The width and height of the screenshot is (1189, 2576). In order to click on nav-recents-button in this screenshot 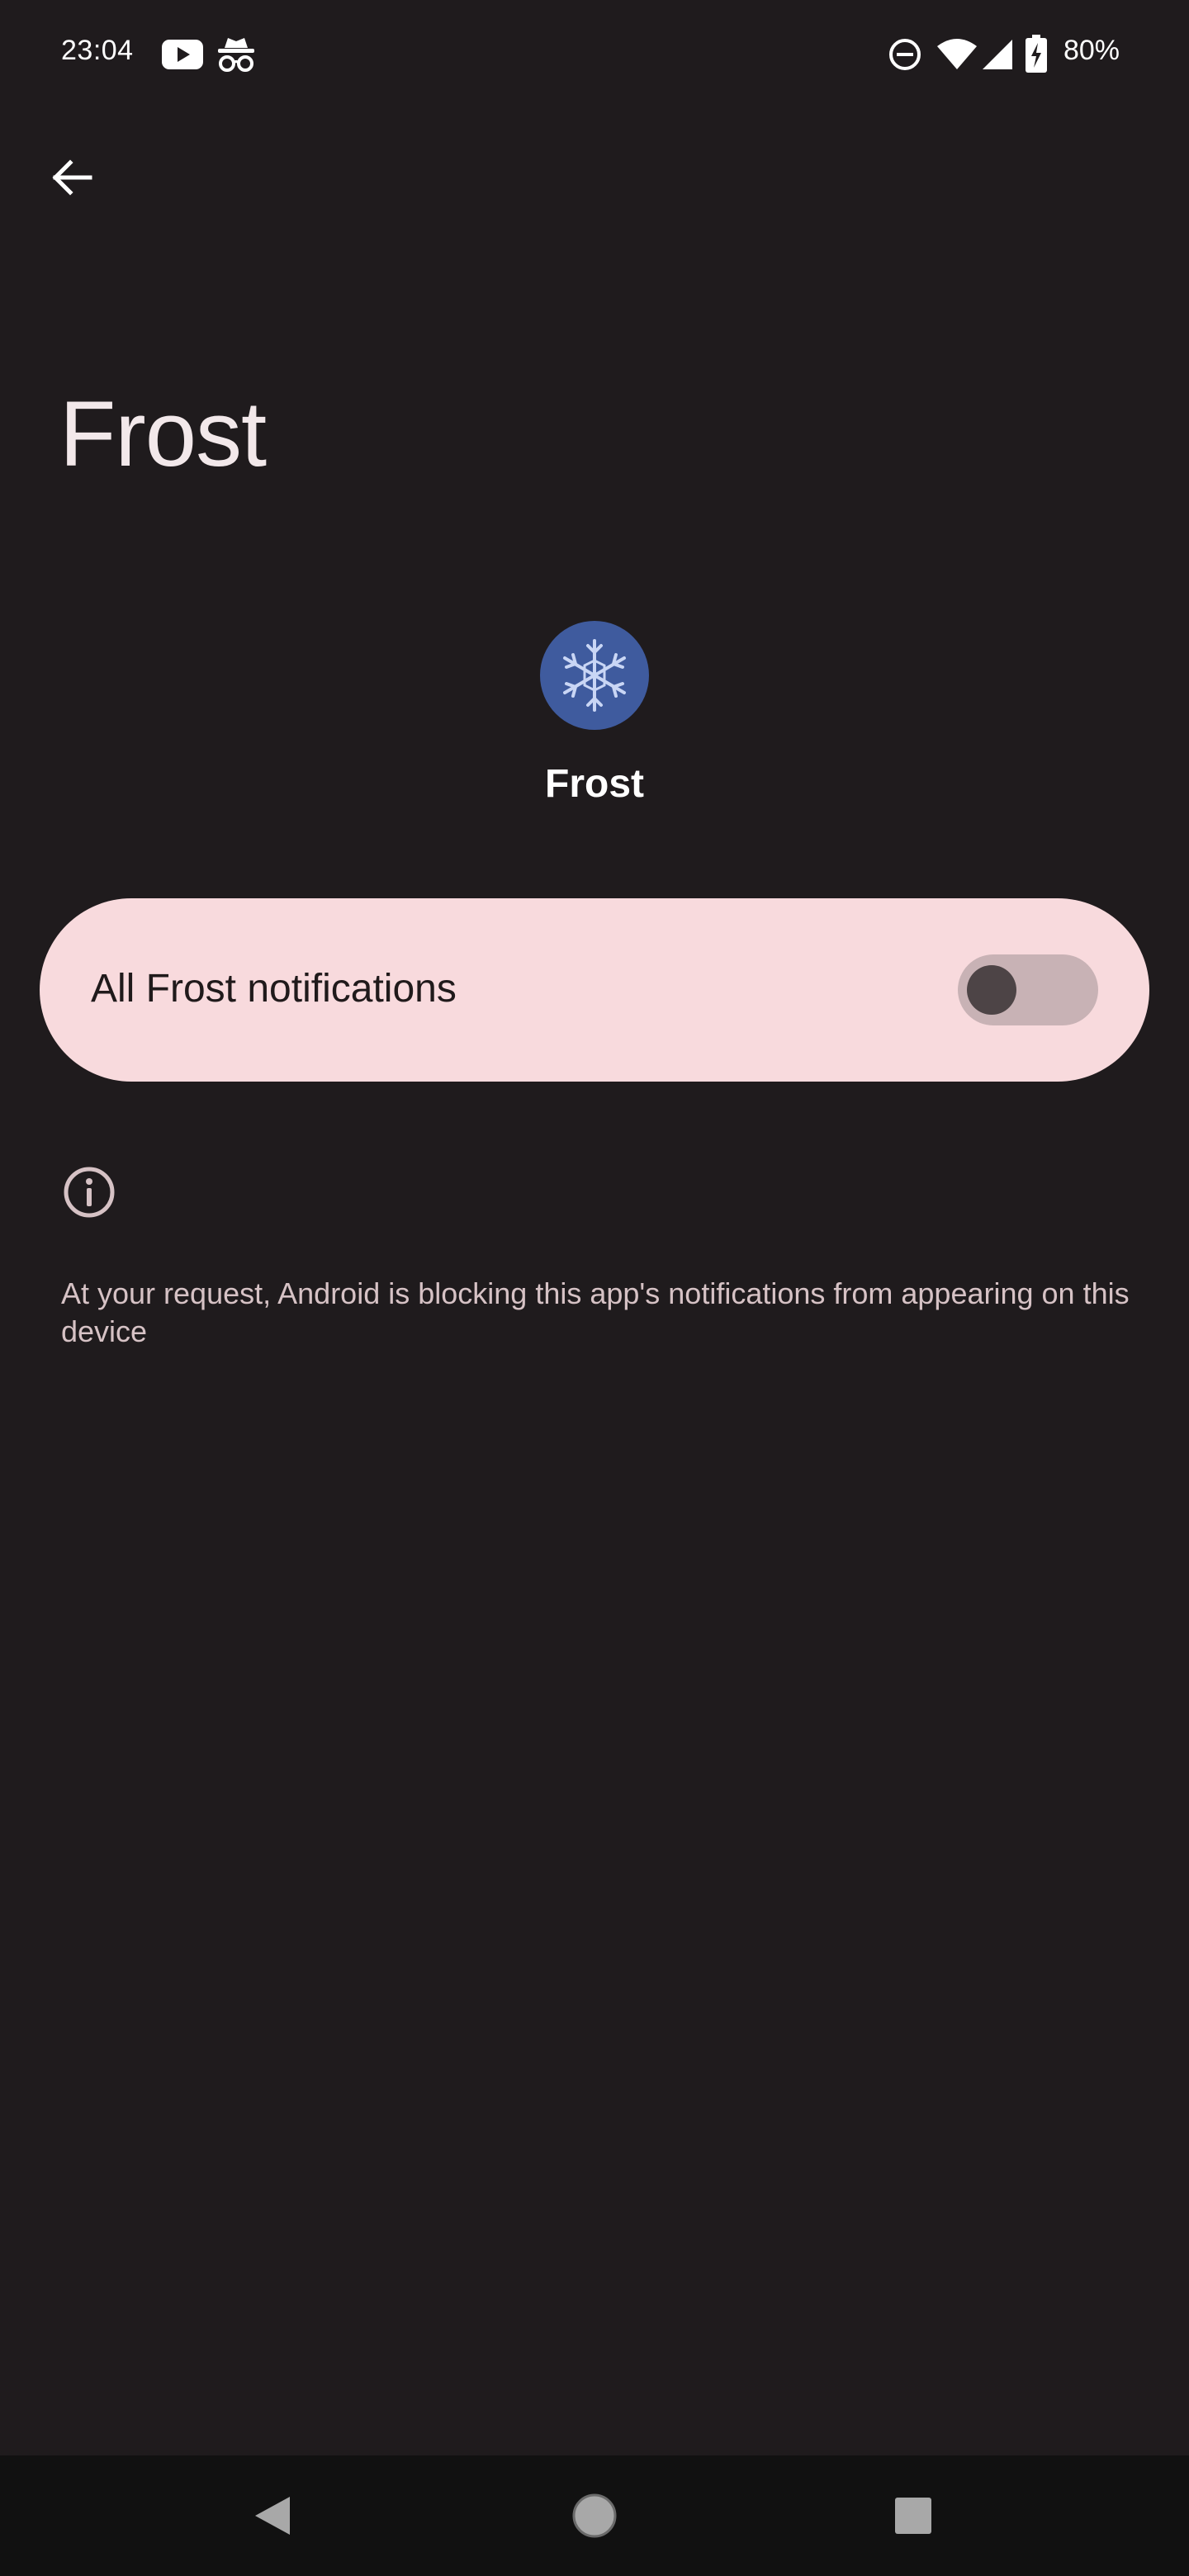, I will do `click(913, 2515)`.